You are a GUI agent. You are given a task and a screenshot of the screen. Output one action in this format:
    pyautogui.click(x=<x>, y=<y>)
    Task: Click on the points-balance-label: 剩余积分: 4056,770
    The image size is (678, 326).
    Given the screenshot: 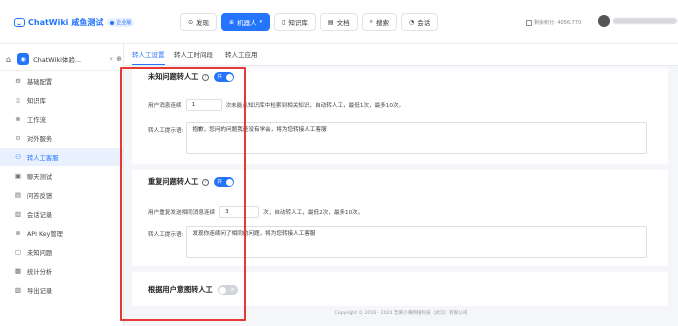 What is the action you would take?
    pyautogui.click(x=558, y=23)
    